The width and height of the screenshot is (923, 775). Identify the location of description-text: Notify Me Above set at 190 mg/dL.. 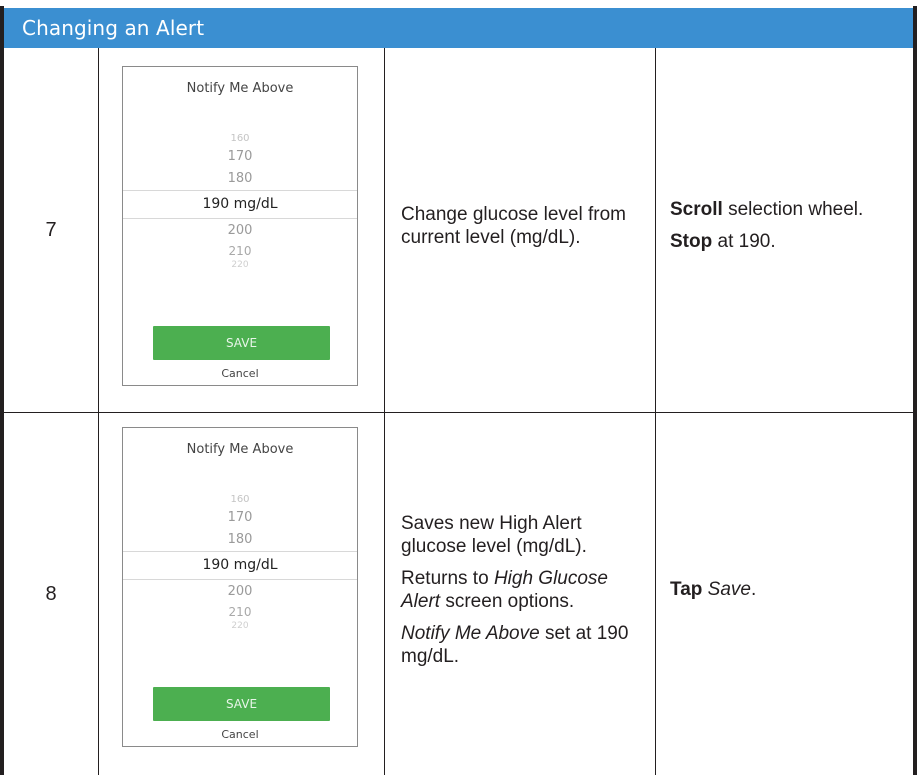
(525, 645).